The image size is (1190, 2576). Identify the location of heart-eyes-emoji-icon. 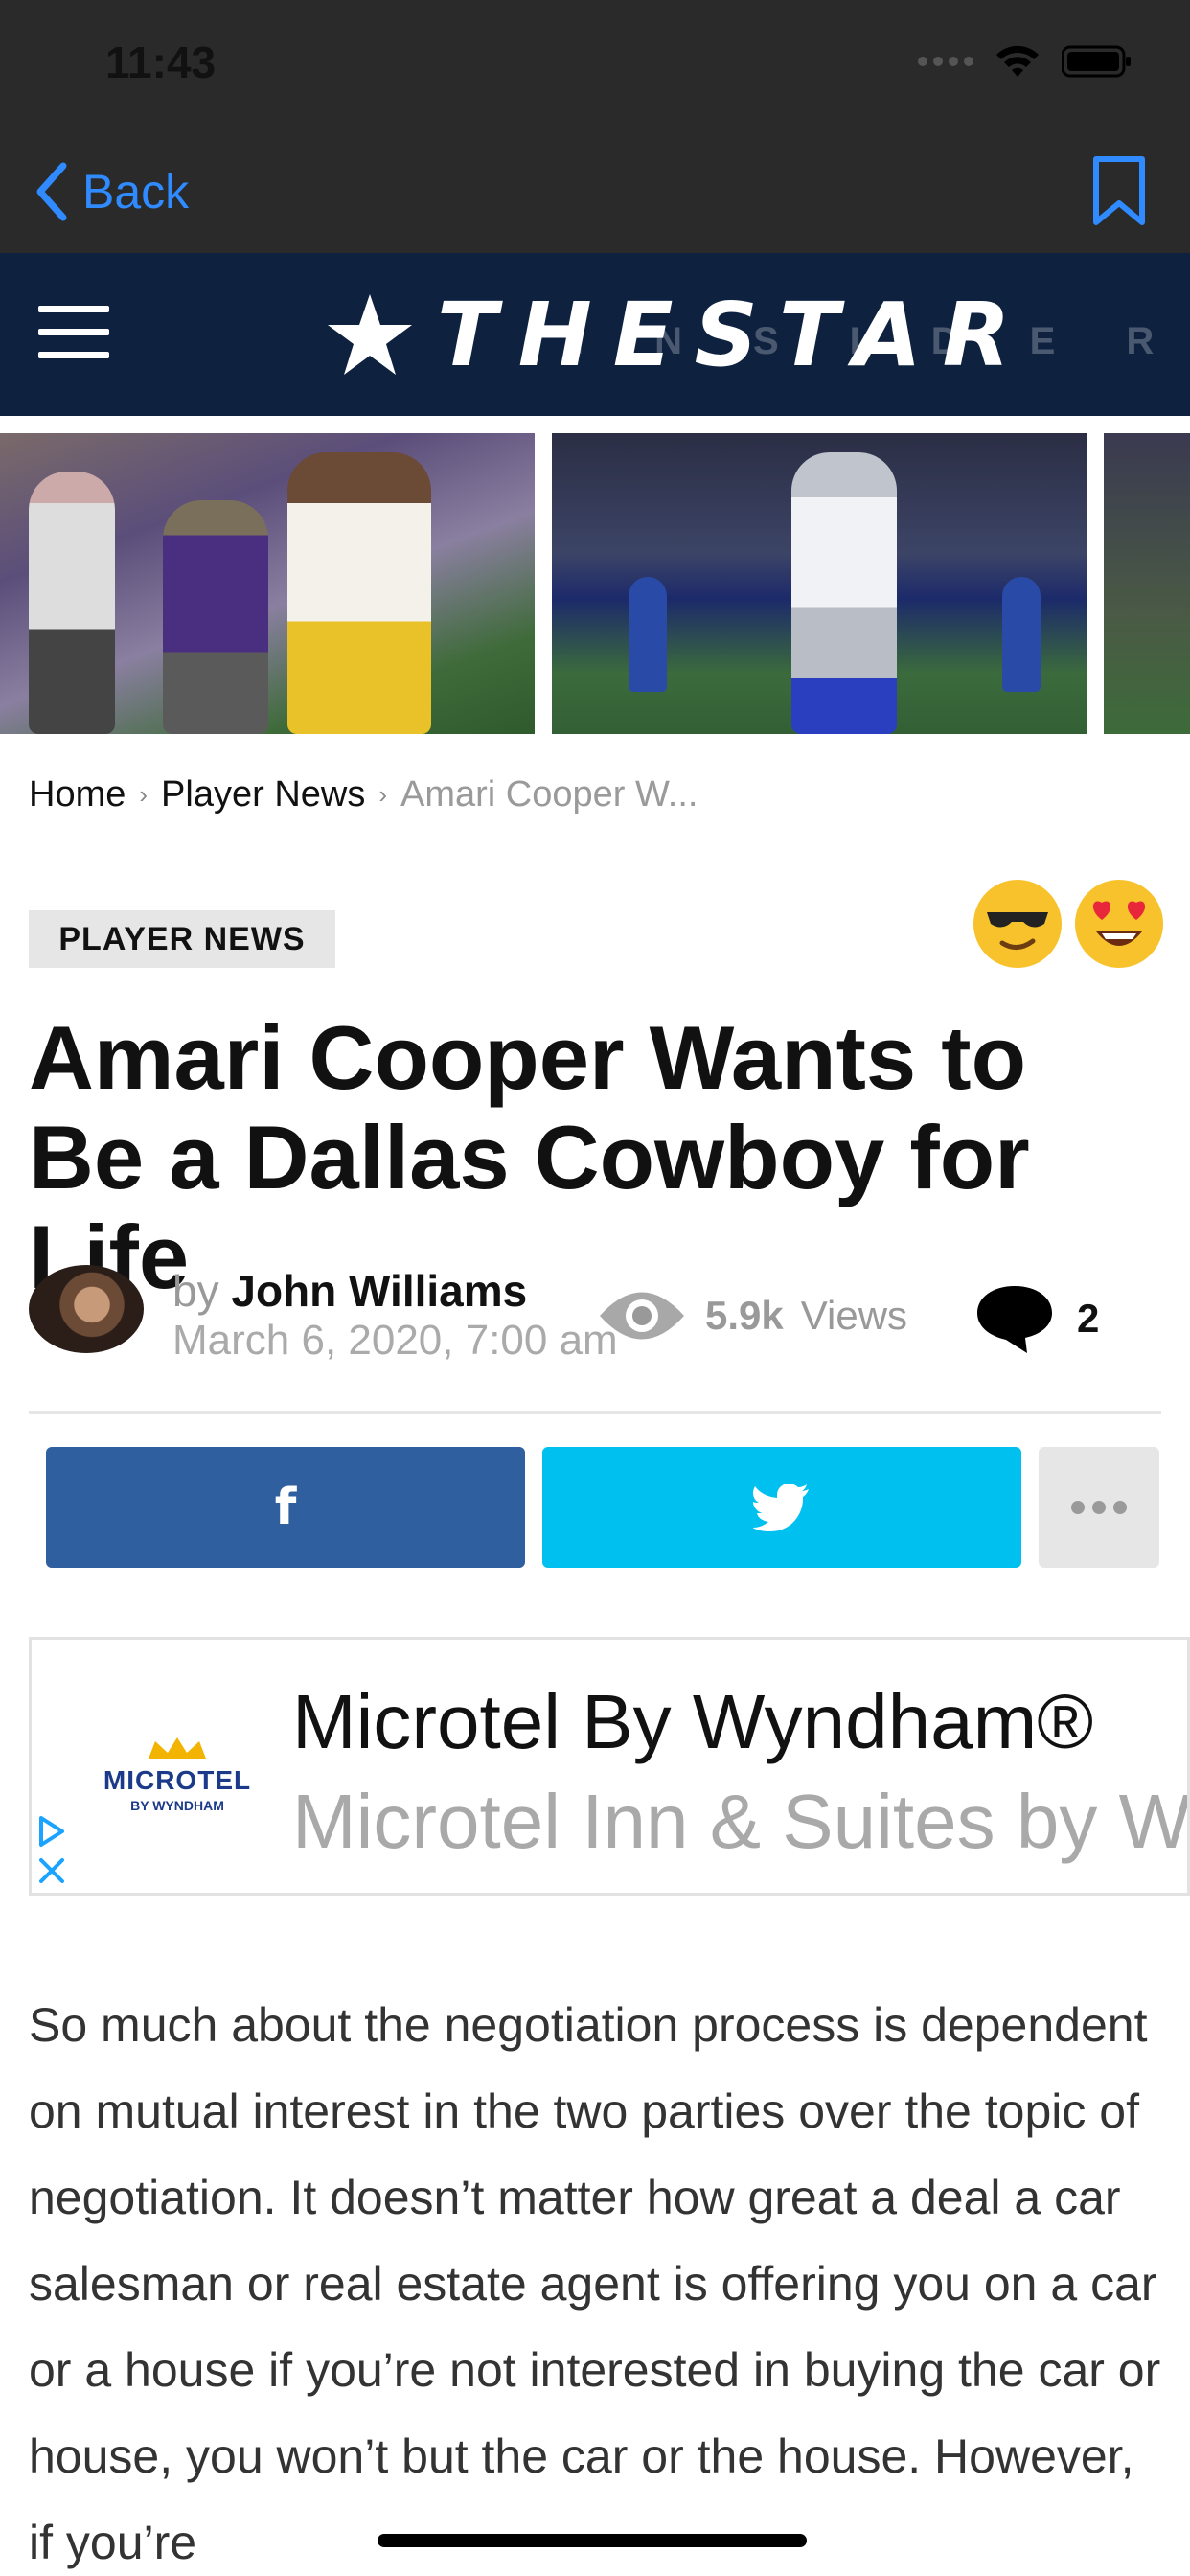
(1119, 924).